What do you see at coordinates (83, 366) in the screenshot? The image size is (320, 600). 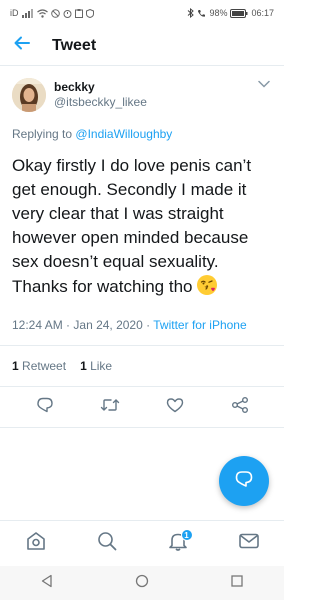 I see `likes-count: 1` at bounding box center [83, 366].